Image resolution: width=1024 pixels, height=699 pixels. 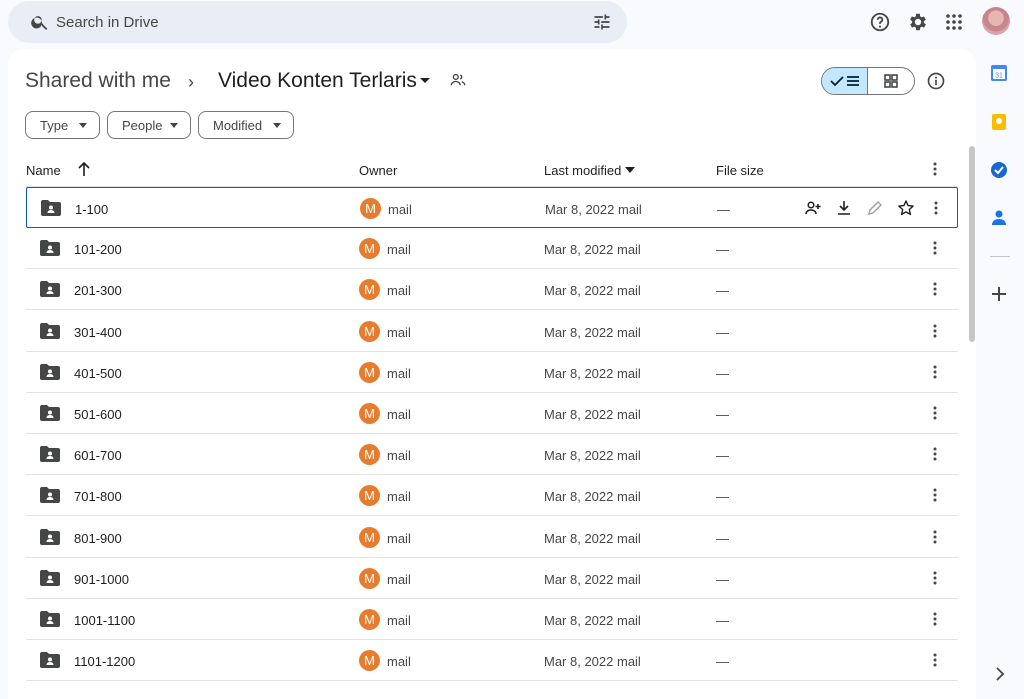 I want to click on chevron-right-icon, so click(x=1000, y=674).